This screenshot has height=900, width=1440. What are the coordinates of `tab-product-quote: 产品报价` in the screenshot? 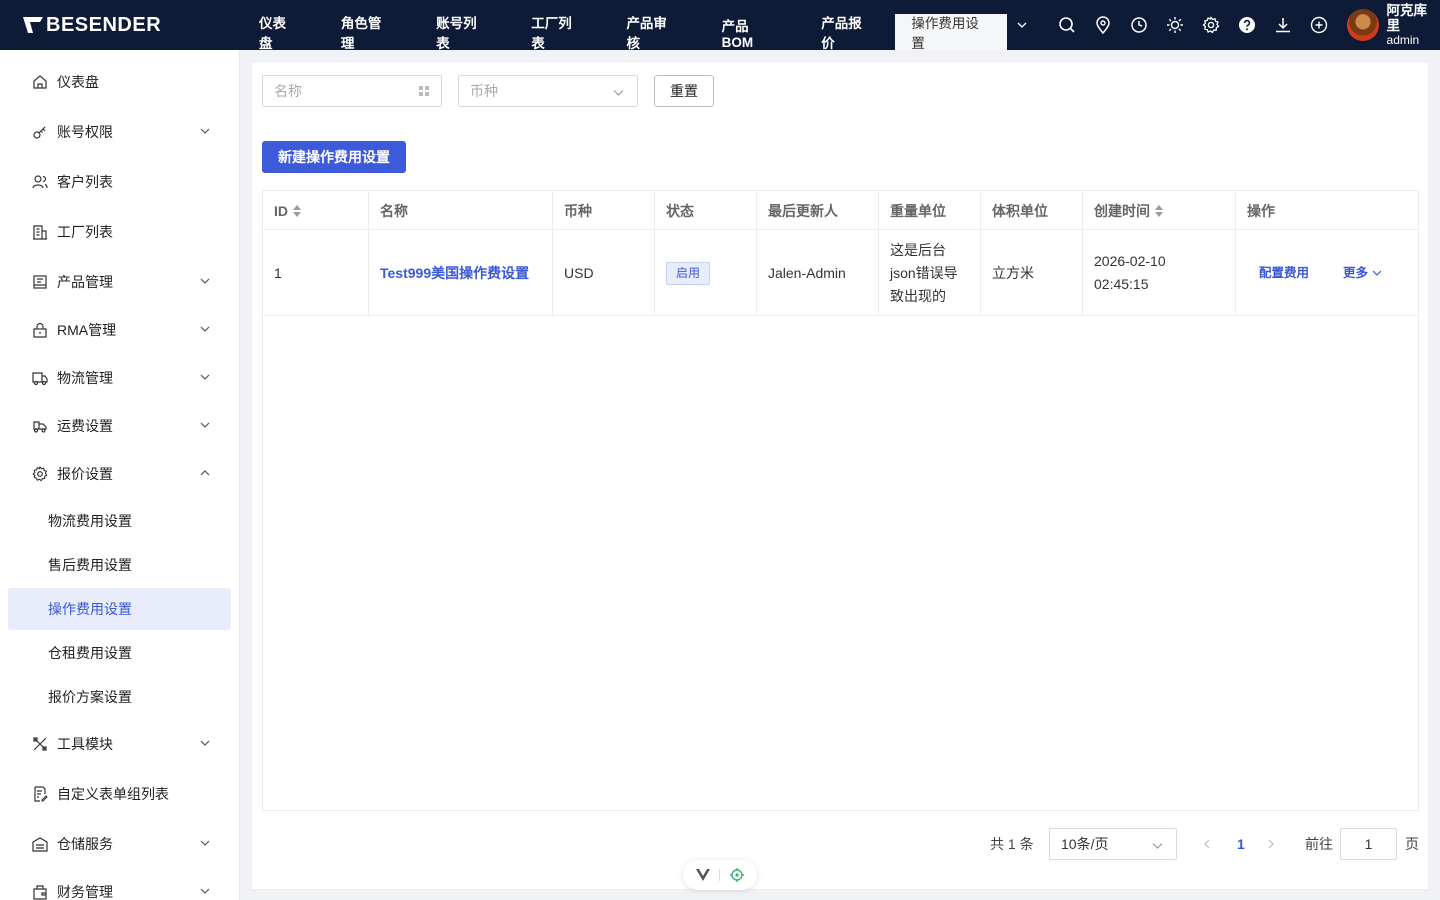 It's located at (847, 32).